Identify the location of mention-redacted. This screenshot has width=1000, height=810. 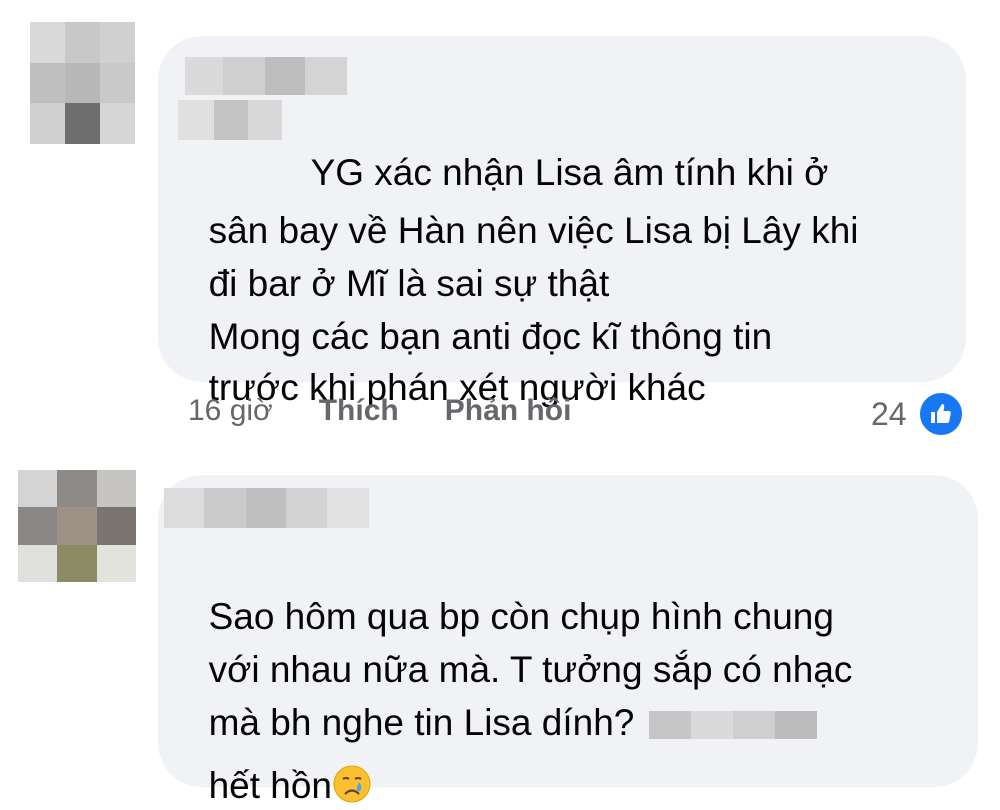
(230, 120).